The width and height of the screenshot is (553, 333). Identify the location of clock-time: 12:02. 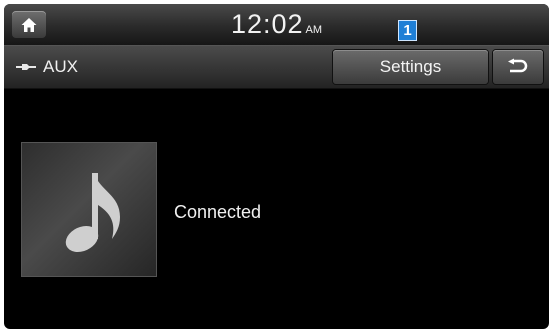
(267, 24).